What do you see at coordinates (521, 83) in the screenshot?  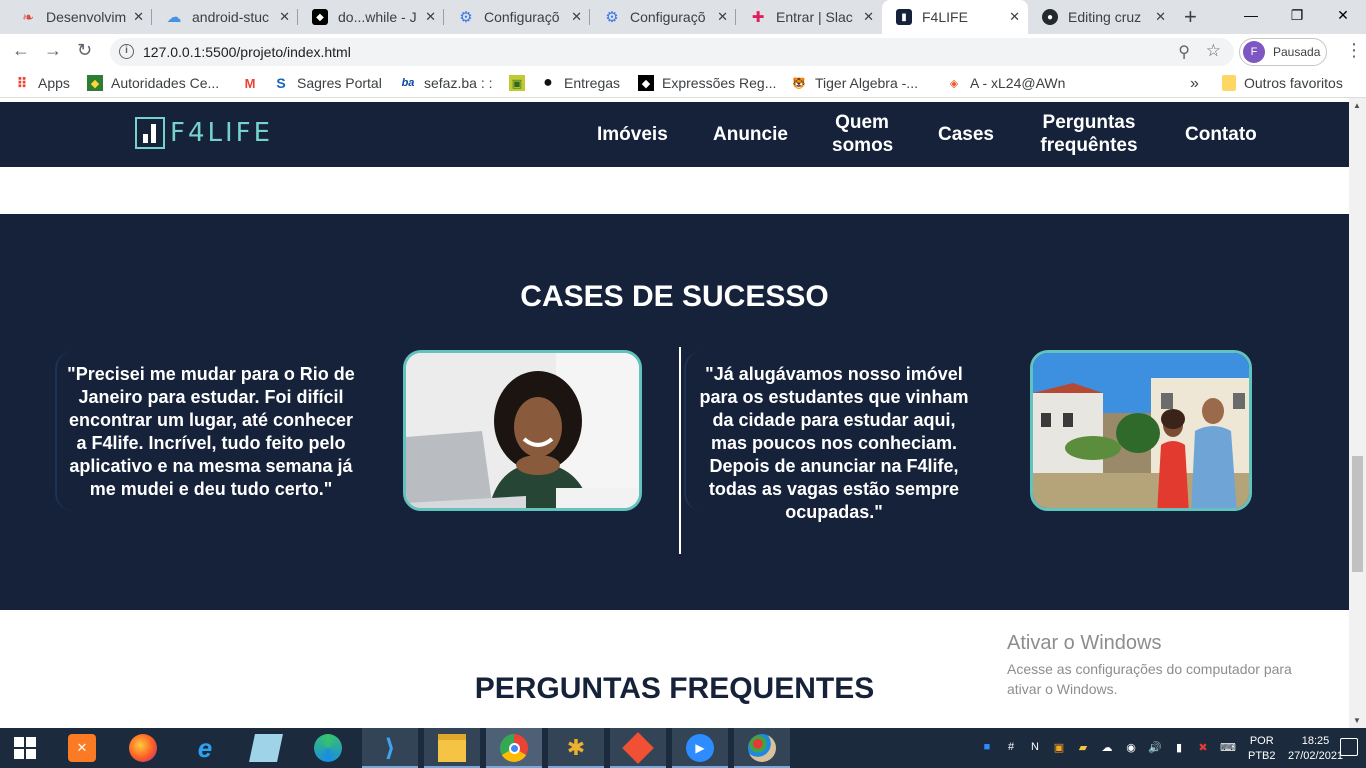 I see `bookmark-item: ▣` at bounding box center [521, 83].